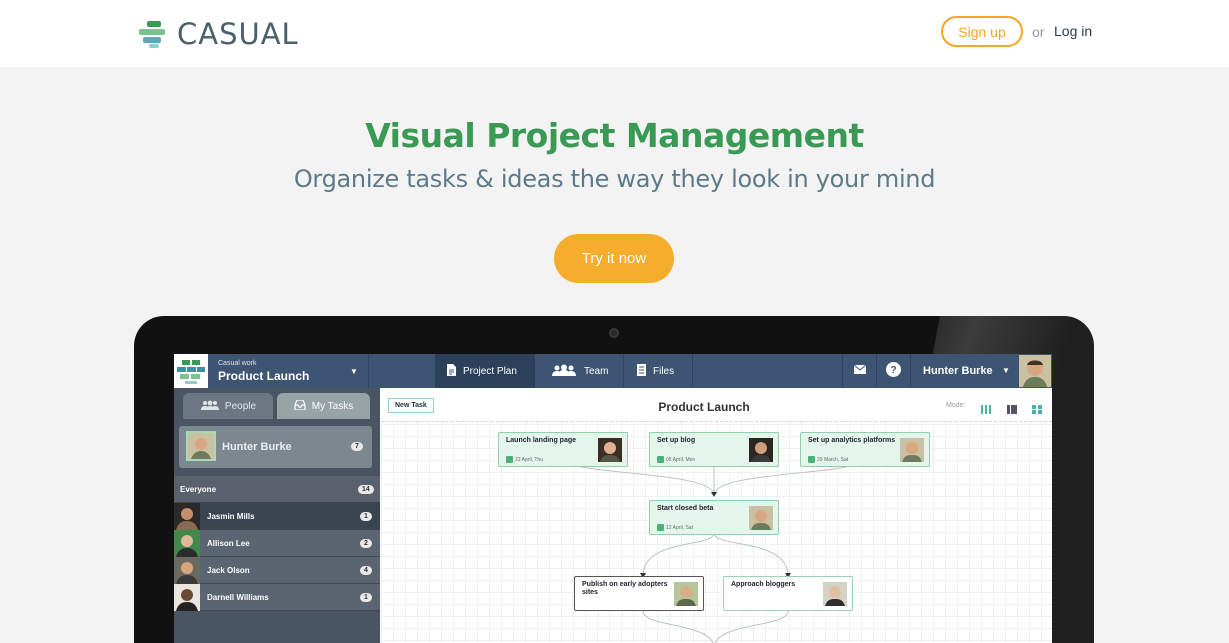 This screenshot has width=1229, height=643. What do you see at coordinates (614, 333) in the screenshot?
I see `camera-icon` at bounding box center [614, 333].